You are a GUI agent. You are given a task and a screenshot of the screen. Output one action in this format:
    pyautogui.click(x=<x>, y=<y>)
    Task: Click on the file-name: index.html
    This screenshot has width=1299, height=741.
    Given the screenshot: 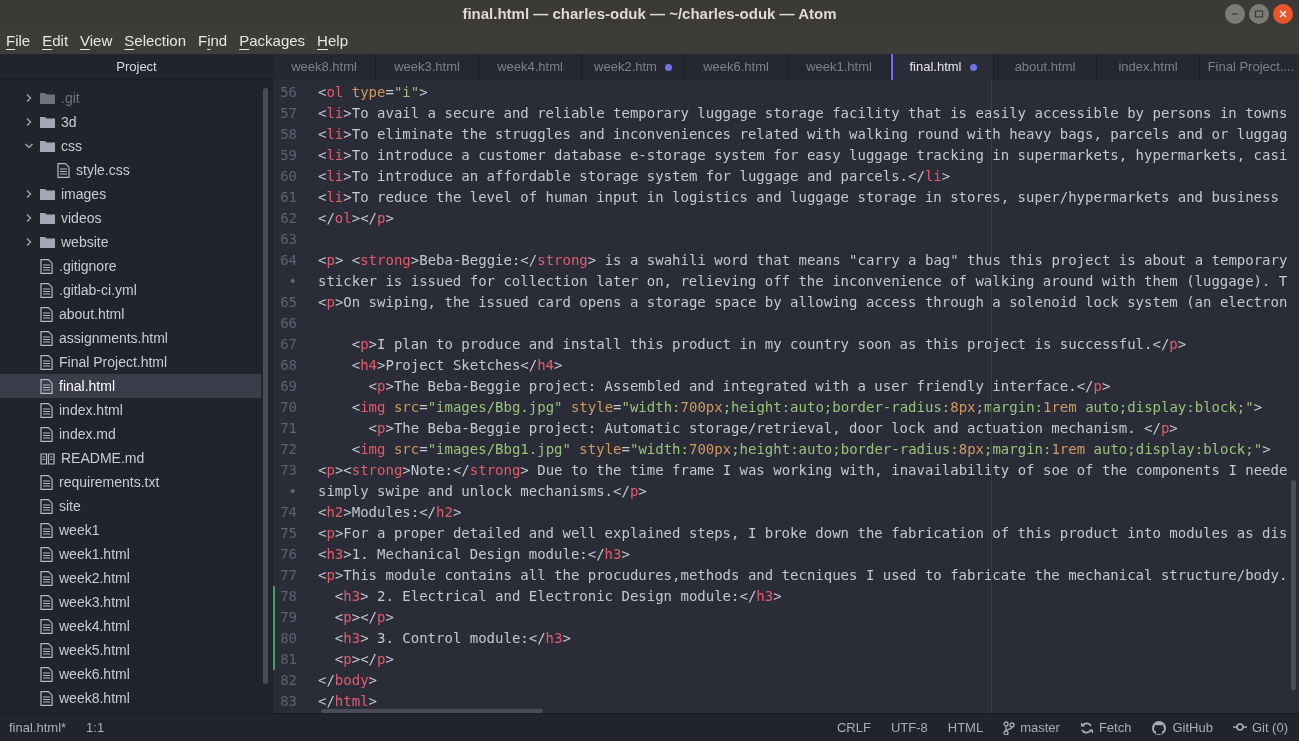 What is the action you would take?
    pyautogui.click(x=91, y=410)
    